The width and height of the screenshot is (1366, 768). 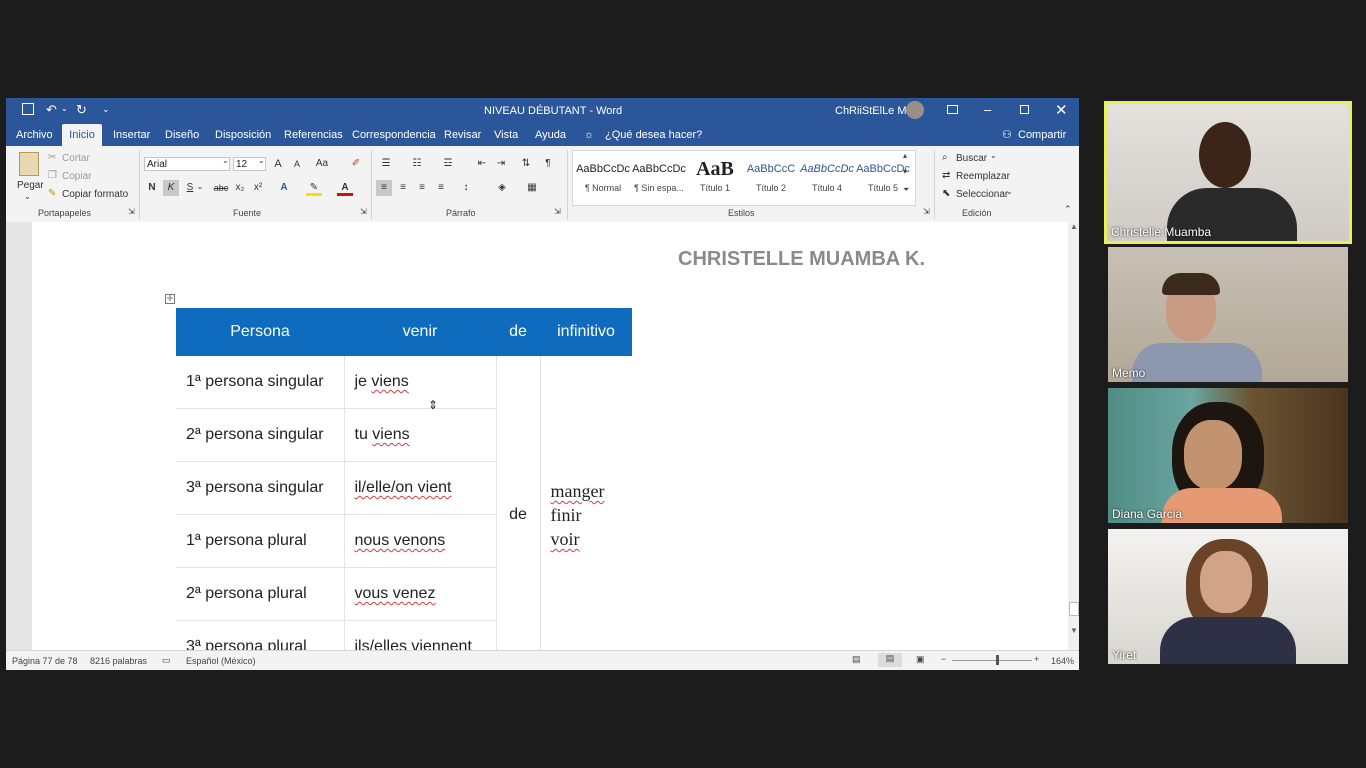 What do you see at coordinates (550, 135) in the screenshot?
I see `tab-ayuda: Ayuda` at bounding box center [550, 135].